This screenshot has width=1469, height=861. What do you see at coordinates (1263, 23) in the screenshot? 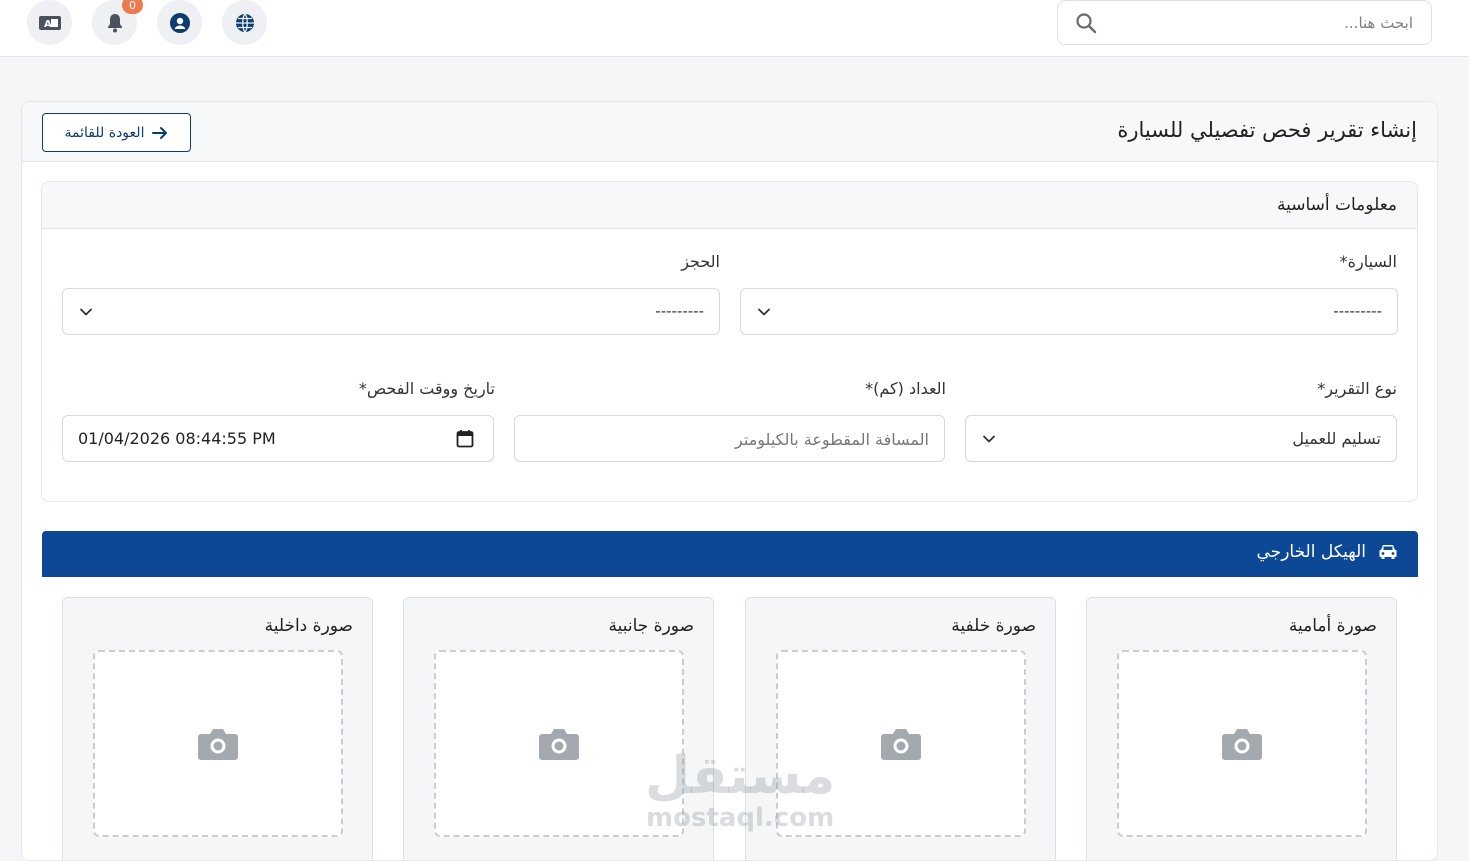
I see `search-input` at bounding box center [1263, 23].